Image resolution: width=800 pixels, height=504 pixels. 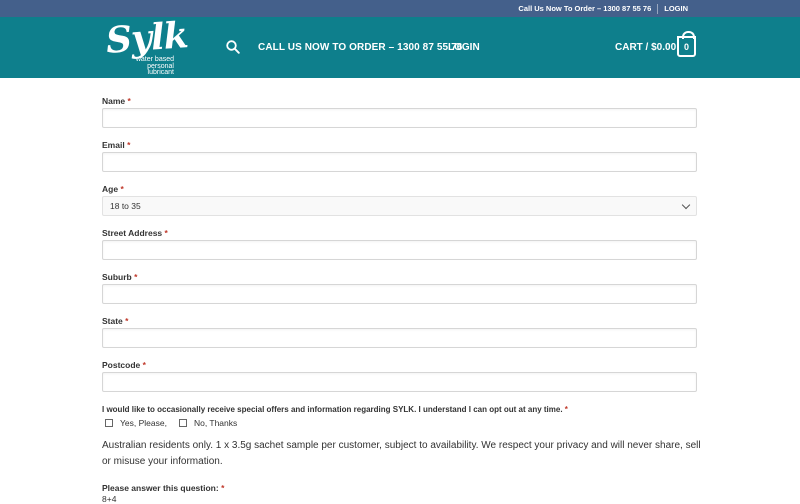 I want to click on nav-call-to-order: CALL US NOW TO ORDER – 1300 87 55 76, so click(x=360, y=47).